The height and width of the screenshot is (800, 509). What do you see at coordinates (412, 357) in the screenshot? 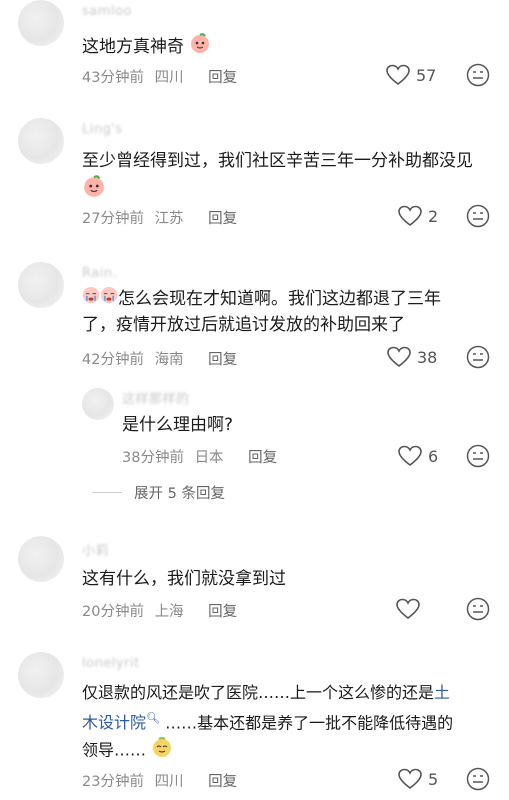
I see `like-button: 38` at bounding box center [412, 357].